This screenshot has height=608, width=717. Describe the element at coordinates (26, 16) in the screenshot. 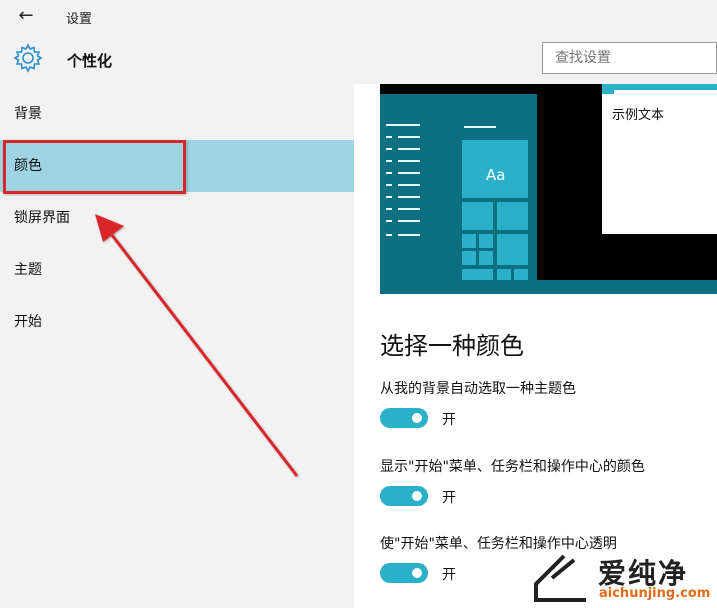

I see `back-button: ←` at that location.